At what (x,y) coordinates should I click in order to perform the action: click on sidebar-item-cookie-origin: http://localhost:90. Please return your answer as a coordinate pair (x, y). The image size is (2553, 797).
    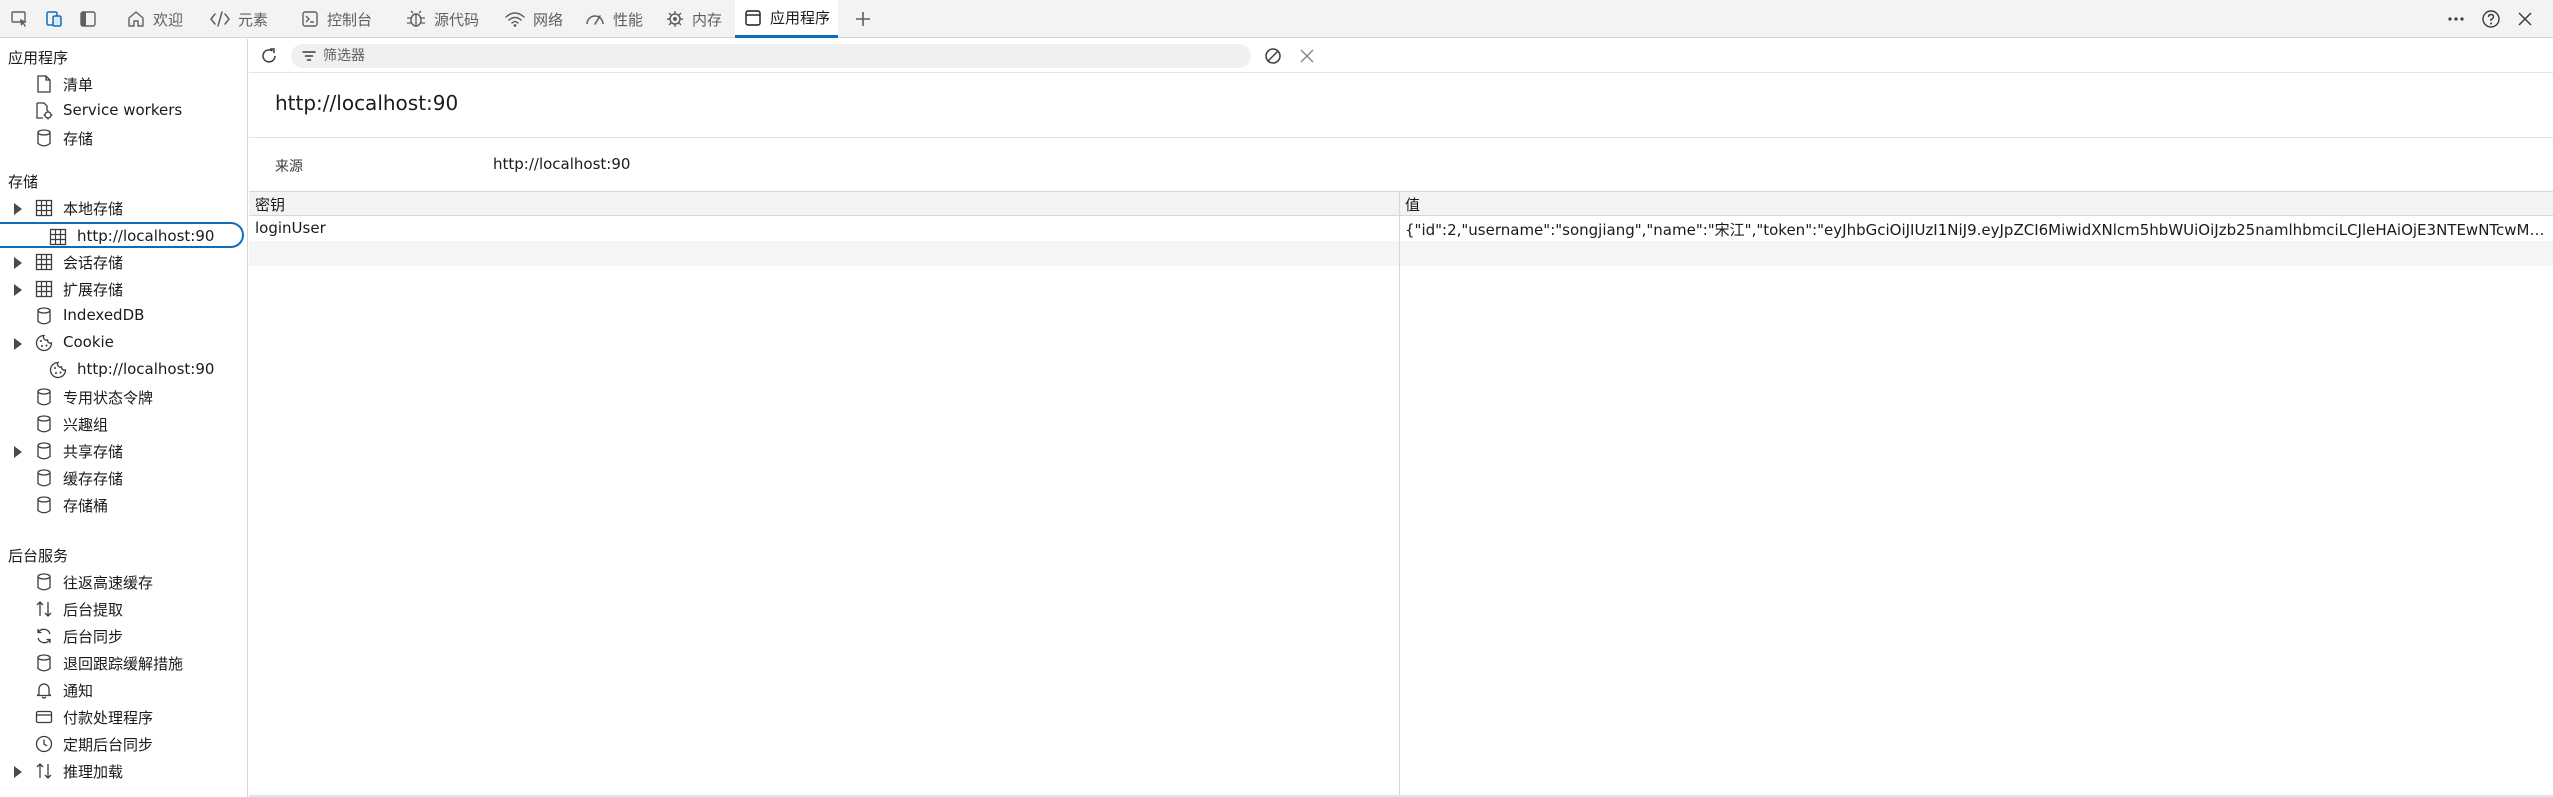
    Looking at the image, I should click on (122, 370).